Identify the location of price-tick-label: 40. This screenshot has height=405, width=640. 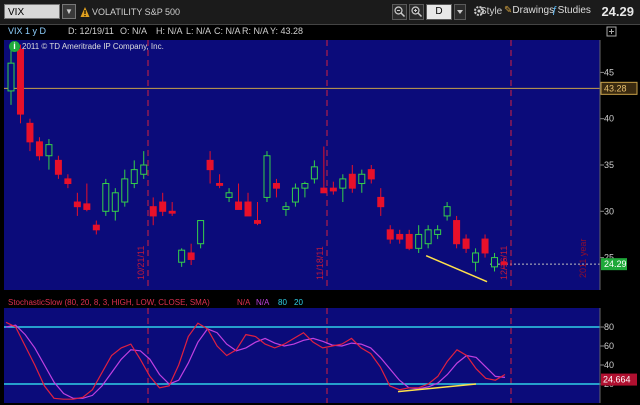
(609, 119).